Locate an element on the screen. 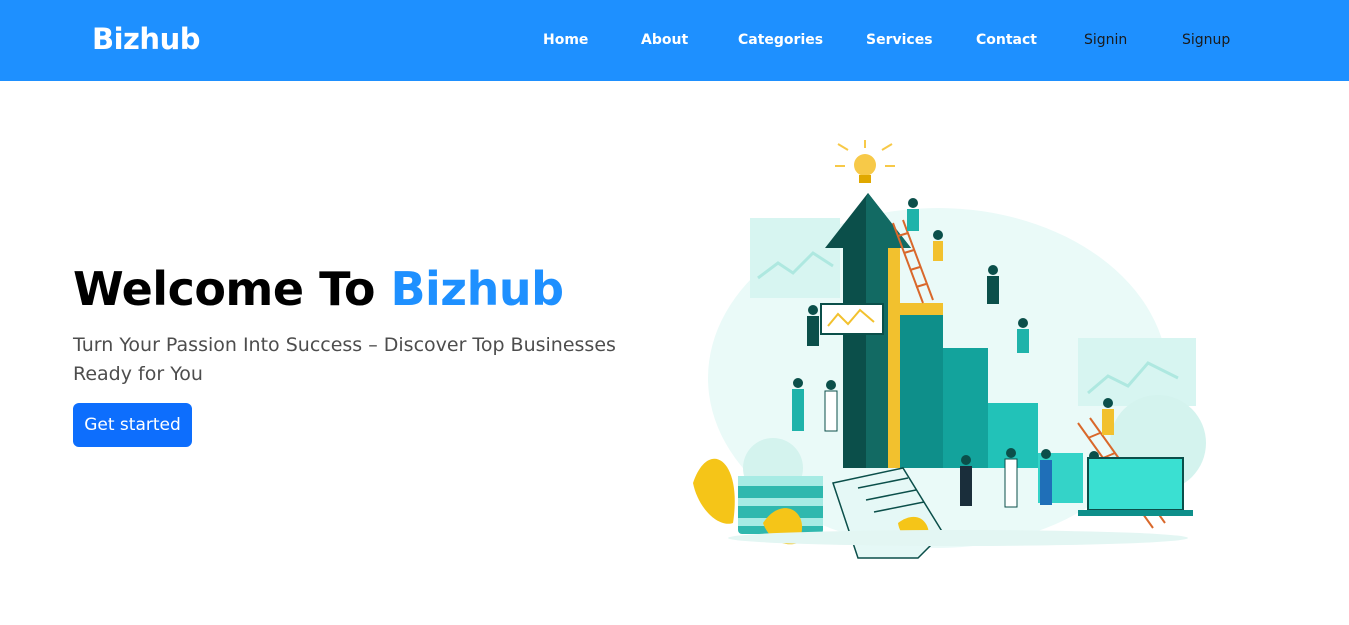 This screenshot has height=625, width=1349. nav-about: About is located at coordinates (664, 40).